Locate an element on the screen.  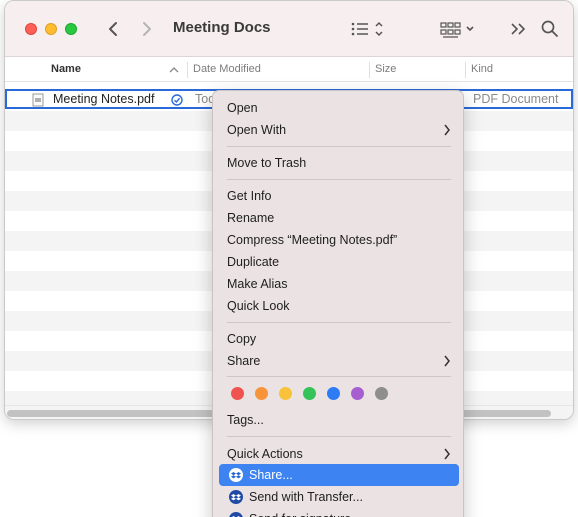
menu-item-make-alias: Make Alias is located at coordinates (257, 284).